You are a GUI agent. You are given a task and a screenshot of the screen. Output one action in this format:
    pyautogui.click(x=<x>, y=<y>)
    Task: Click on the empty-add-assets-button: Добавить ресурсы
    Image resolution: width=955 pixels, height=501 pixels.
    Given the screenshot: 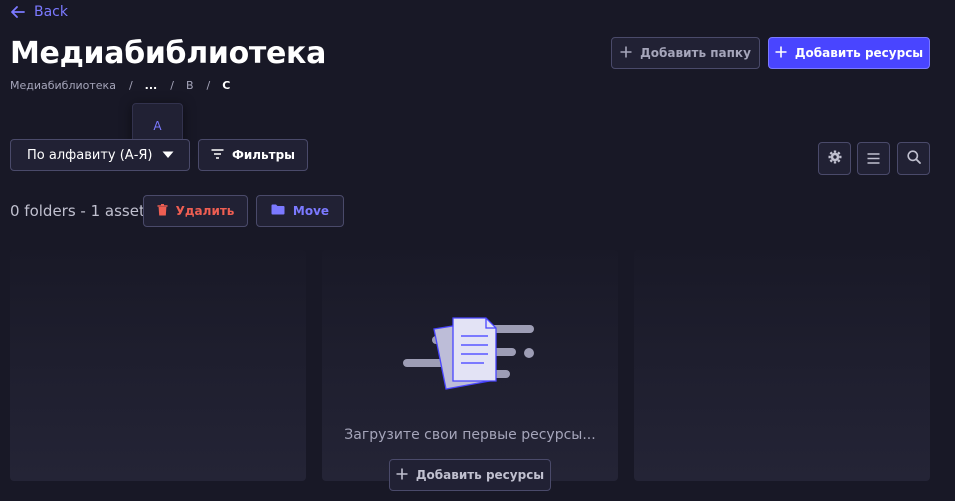 What is the action you would take?
    pyautogui.click(x=470, y=475)
    